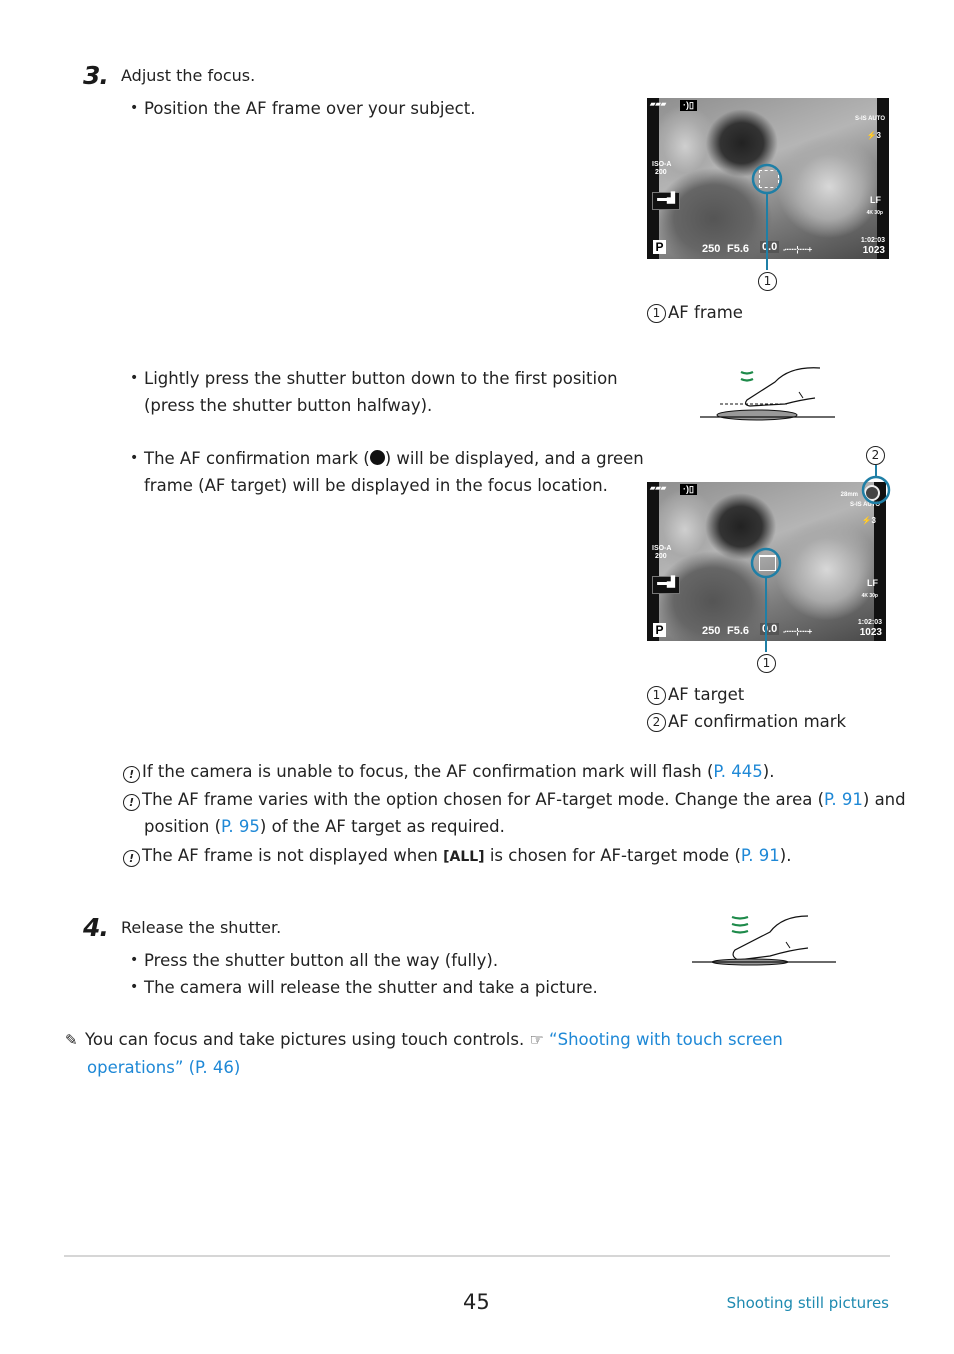  What do you see at coordinates (310, 108) in the screenshot?
I see `bullet-text: Position the AF frame over your subject.` at bounding box center [310, 108].